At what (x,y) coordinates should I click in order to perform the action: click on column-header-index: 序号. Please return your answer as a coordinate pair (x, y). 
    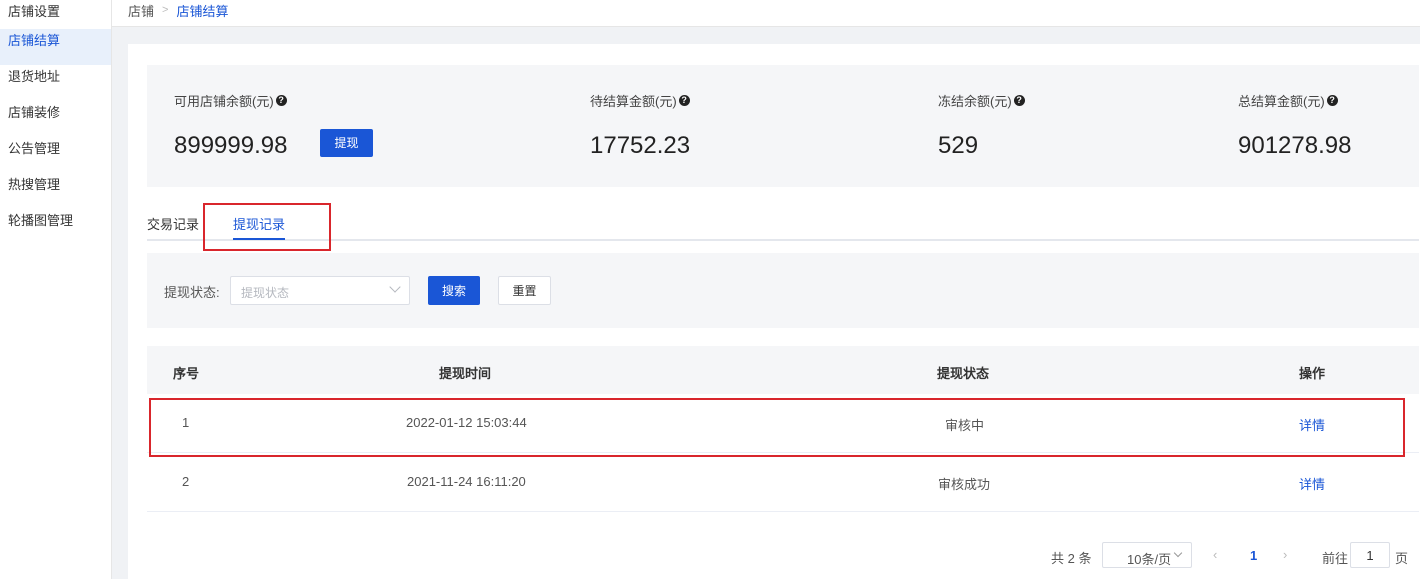
    Looking at the image, I should click on (186, 373).